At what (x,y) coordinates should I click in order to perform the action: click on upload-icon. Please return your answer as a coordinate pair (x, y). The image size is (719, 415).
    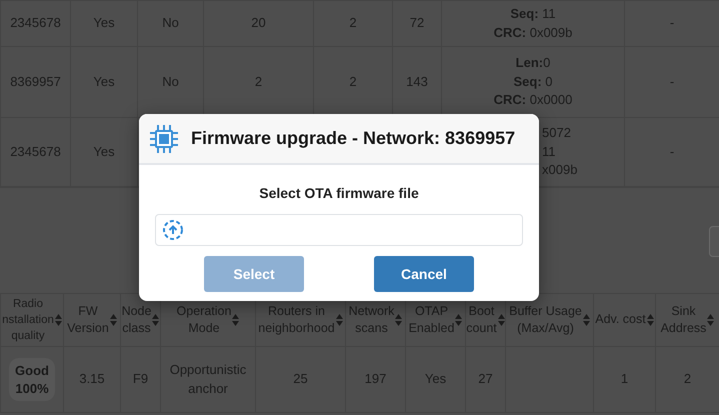
    Looking at the image, I should click on (173, 230).